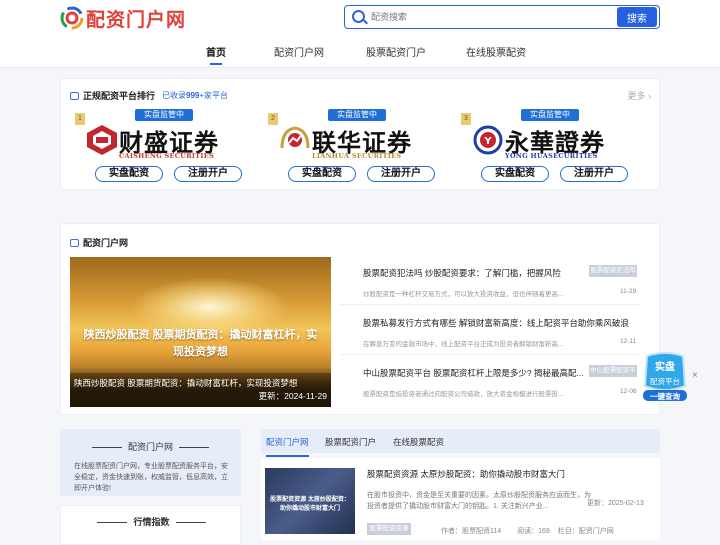  Describe the element at coordinates (193, 95) in the screenshot. I see `ranking-count: 999` at that location.